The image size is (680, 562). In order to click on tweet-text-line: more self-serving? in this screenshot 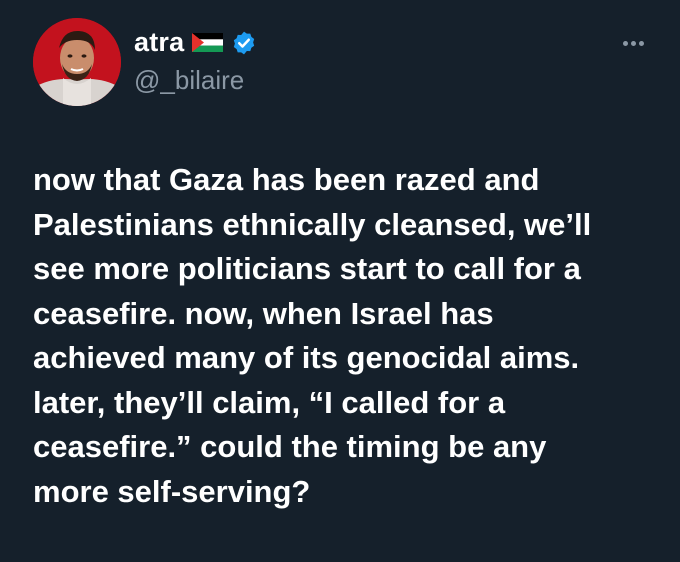, I will do `click(172, 491)`.